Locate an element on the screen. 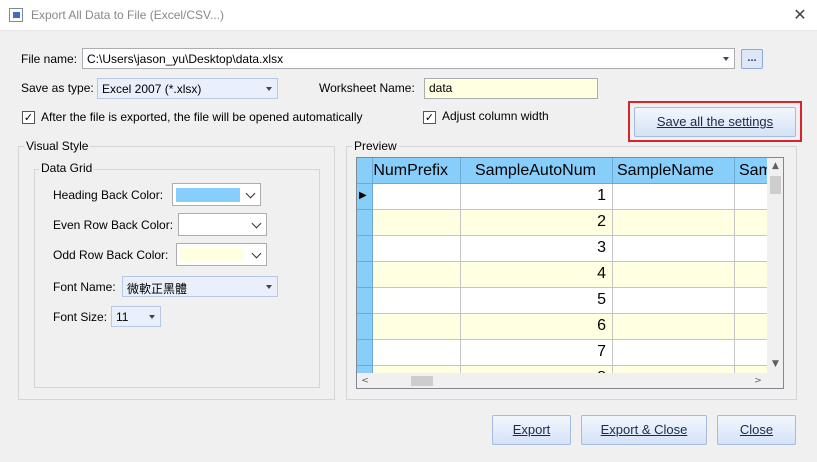 Image resolution: width=817 pixels, height=462 pixels. scroll-left-icon: < is located at coordinates (365, 381).